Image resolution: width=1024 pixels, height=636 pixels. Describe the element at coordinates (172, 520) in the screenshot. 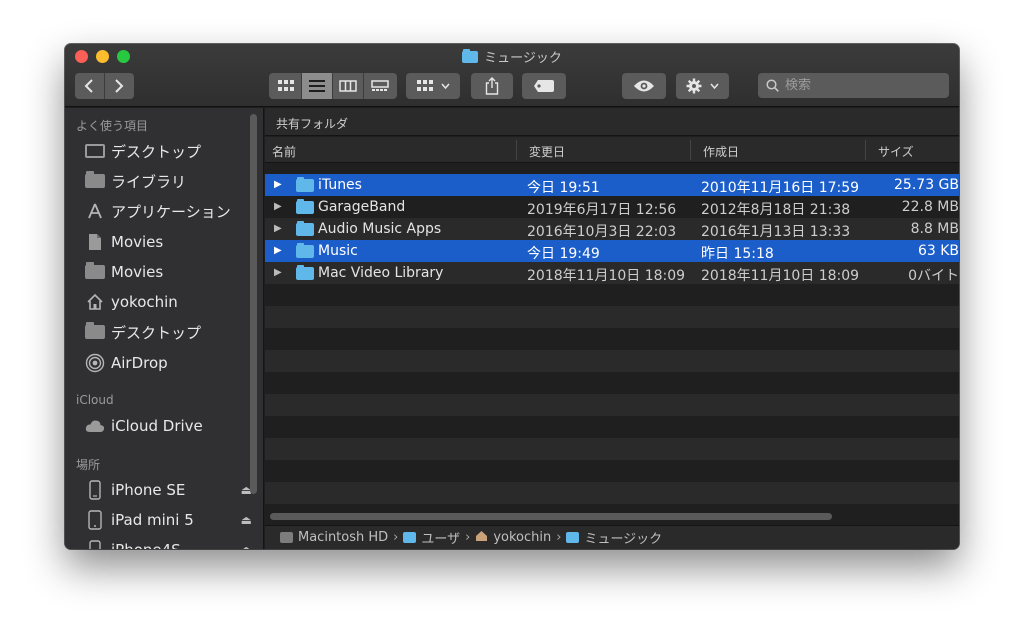

I see `sidebar-item-ipad-mini: iPad mini 5 ⏏` at that location.